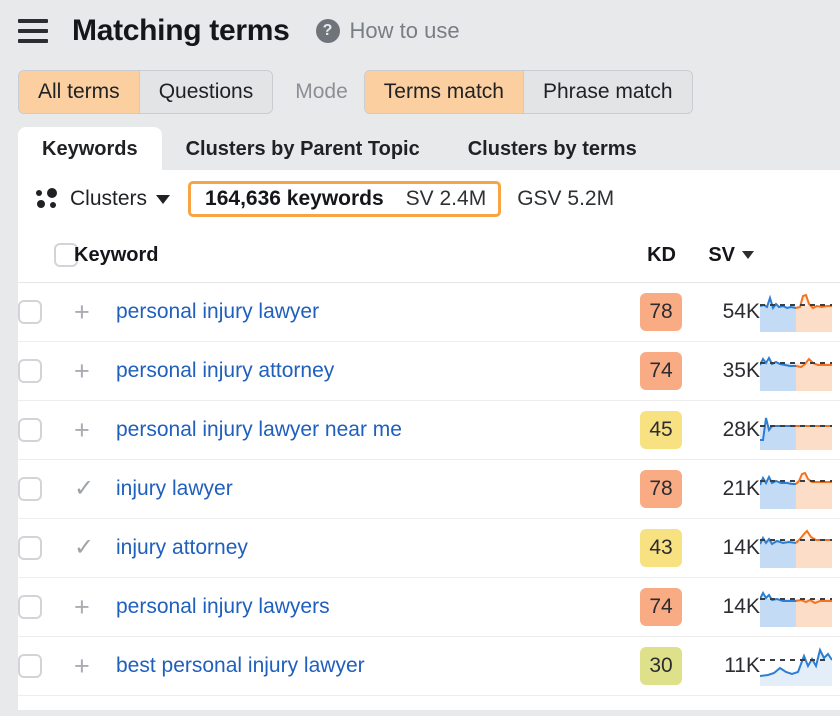  What do you see at coordinates (321, 91) in the screenshot?
I see `mode-label: Mode` at bounding box center [321, 91].